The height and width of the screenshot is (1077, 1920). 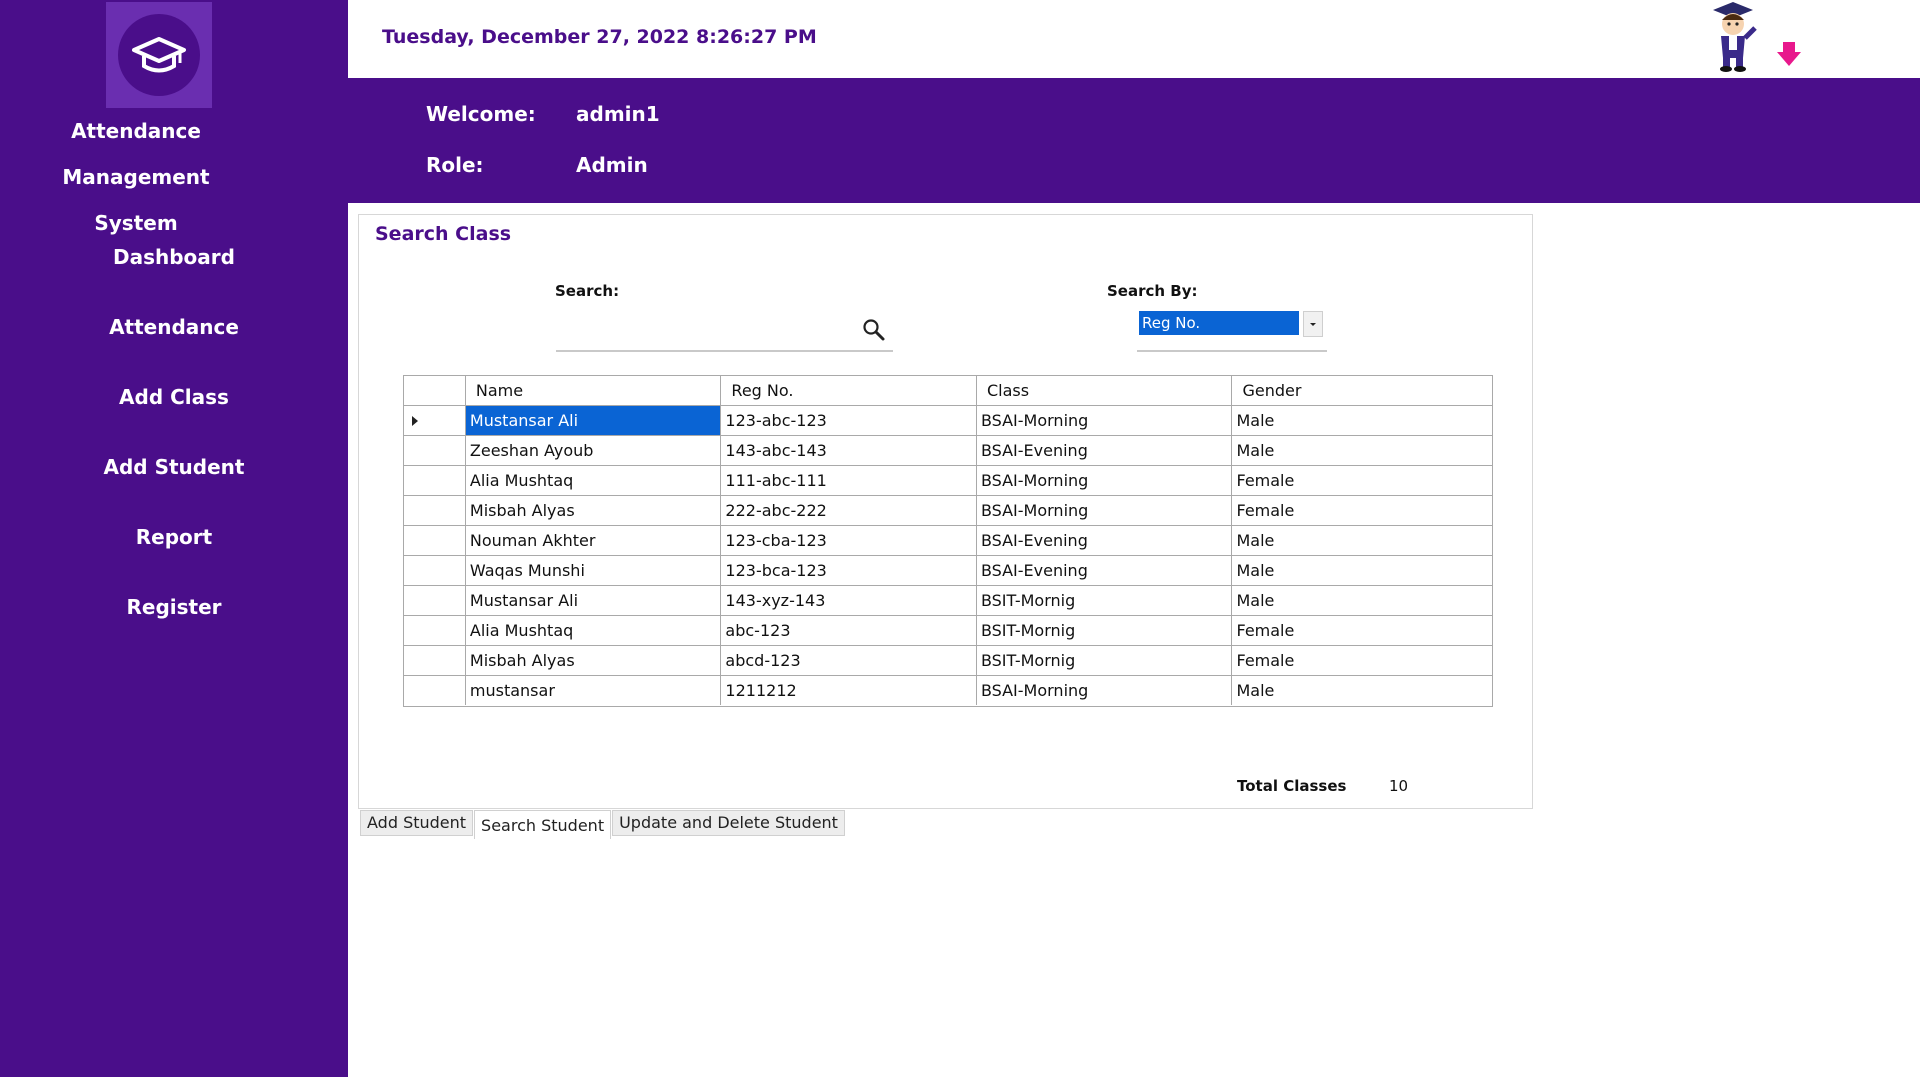 What do you see at coordinates (1292, 786) in the screenshot?
I see `total-classes-label: Total Classes` at bounding box center [1292, 786].